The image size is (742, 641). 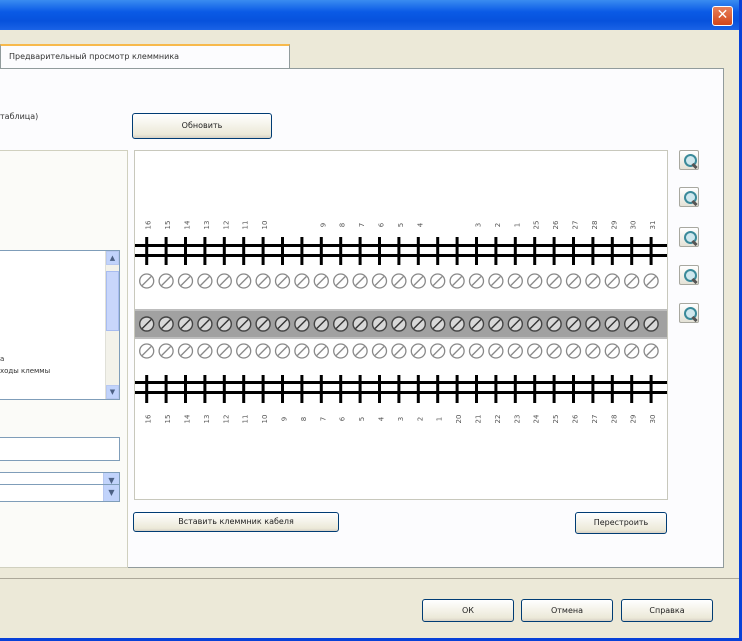 What do you see at coordinates (112, 392) in the screenshot?
I see `scroll-down-icon: ▼` at bounding box center [112, 392].